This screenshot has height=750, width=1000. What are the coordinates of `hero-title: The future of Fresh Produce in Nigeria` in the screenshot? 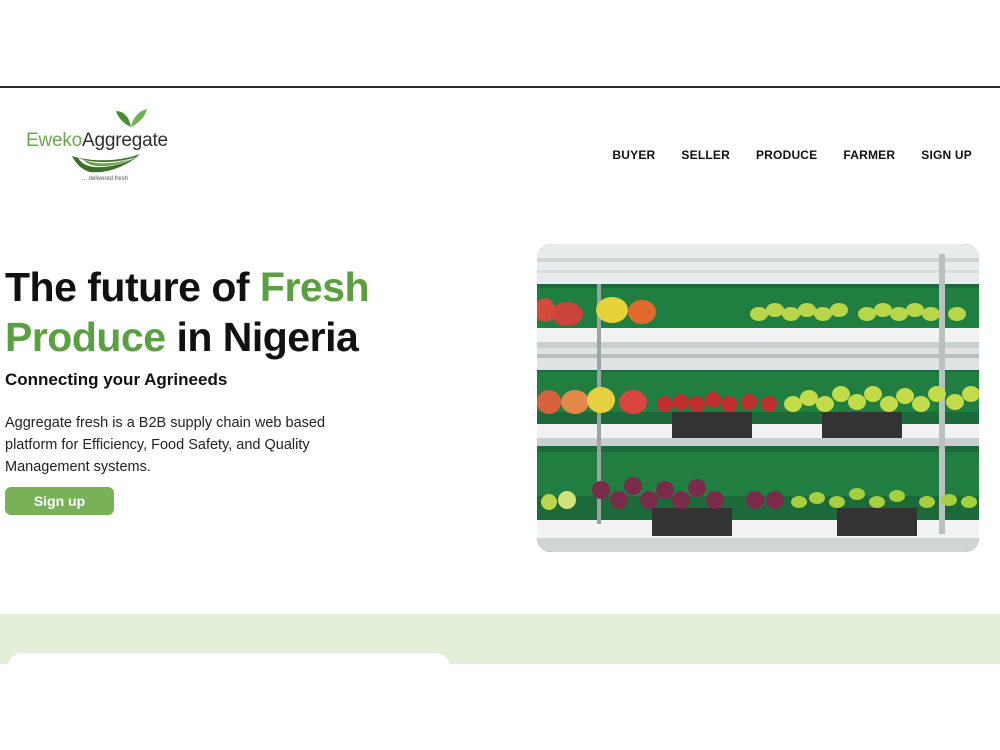 It's located at (215, 312).